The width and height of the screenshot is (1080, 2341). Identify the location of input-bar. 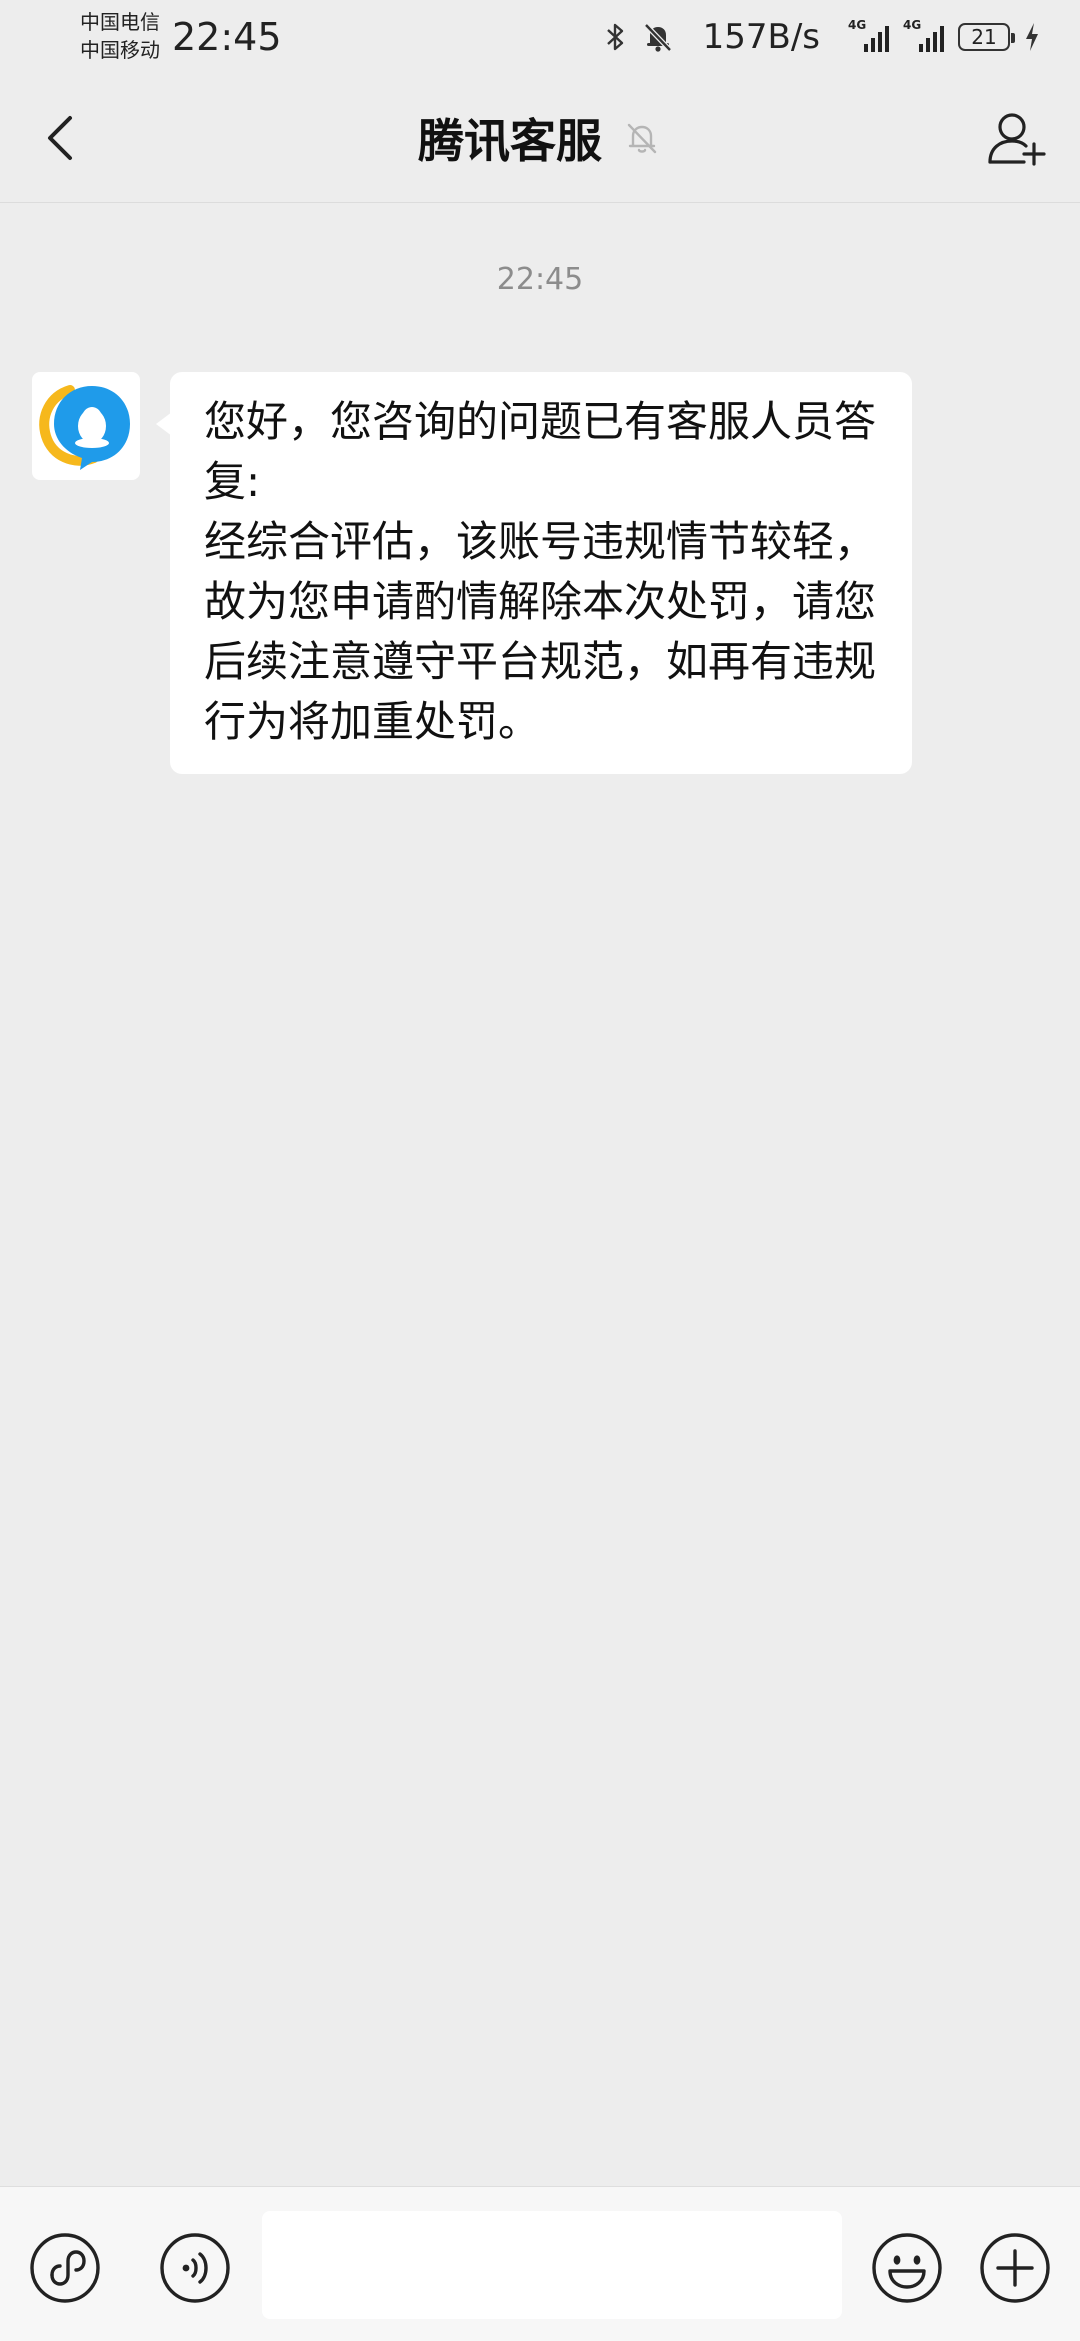
(540, 2263).